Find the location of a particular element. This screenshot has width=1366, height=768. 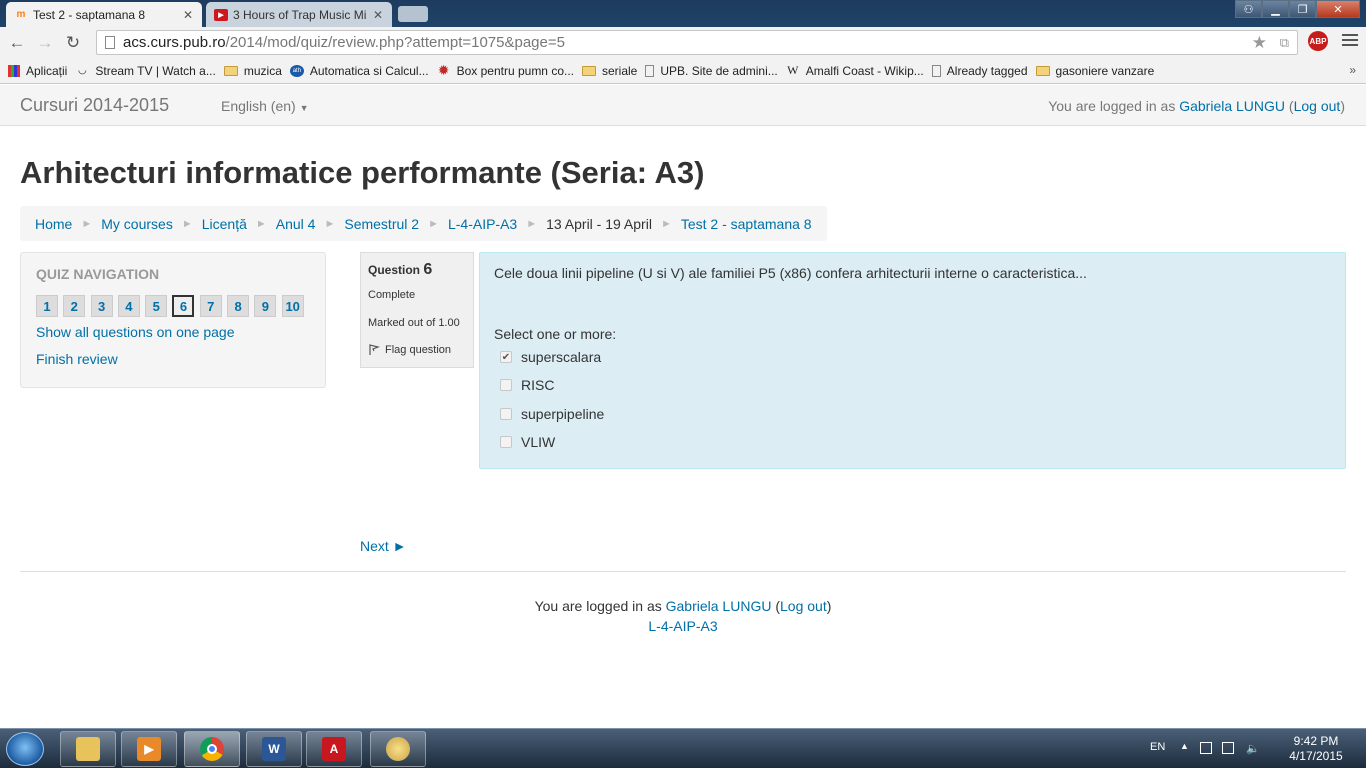

paint-icon is located at coordinates (398, 749).